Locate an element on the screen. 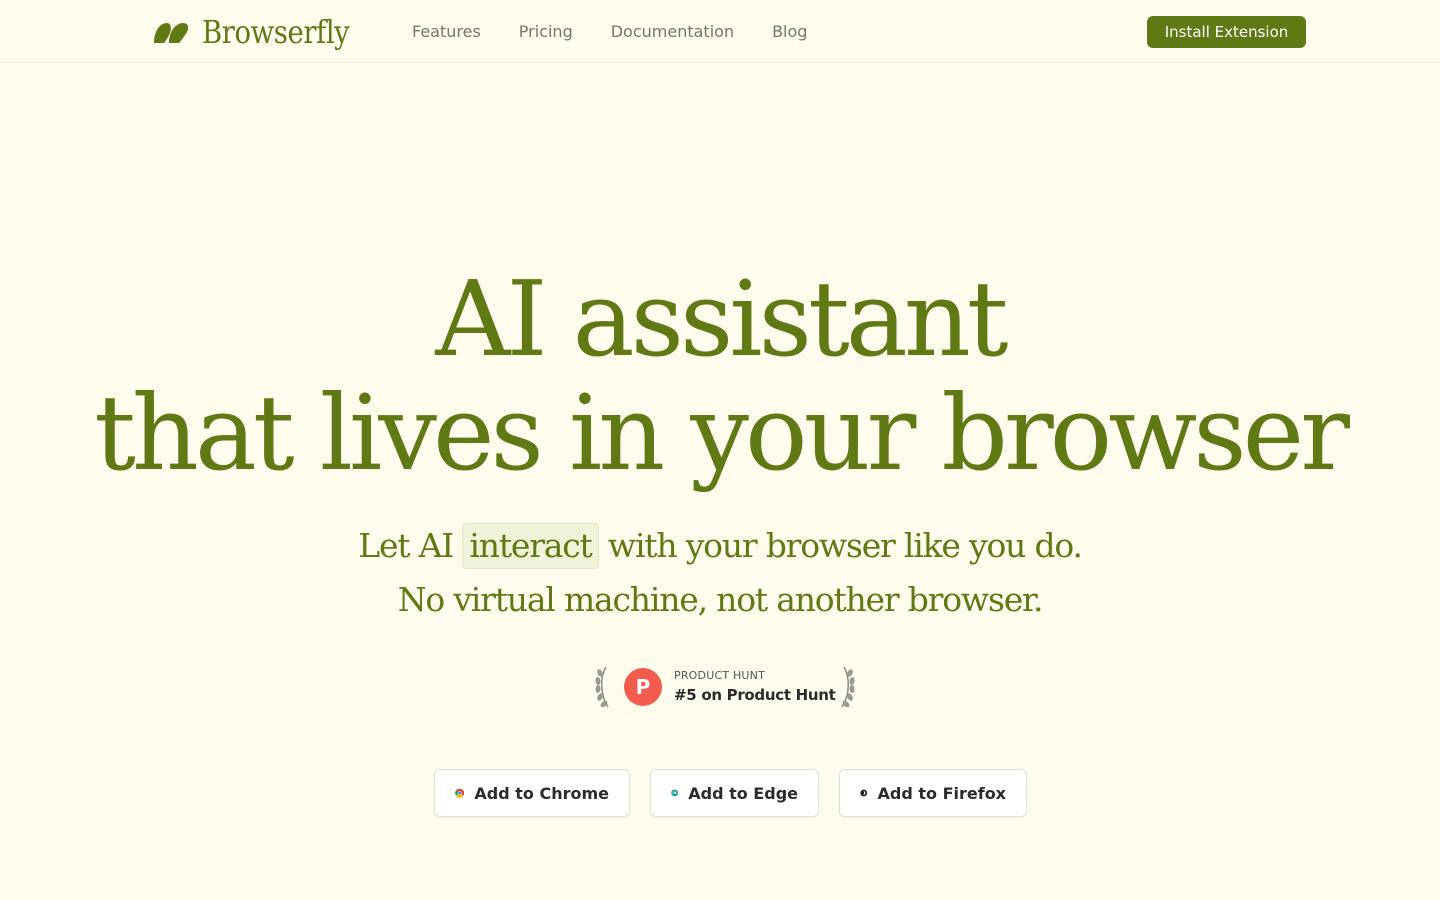 This screenshot has height=900, width=1440. product-hunt-text: PRODUCT HUNT #5 on Product Hunt is located at coordinates (756, 687).